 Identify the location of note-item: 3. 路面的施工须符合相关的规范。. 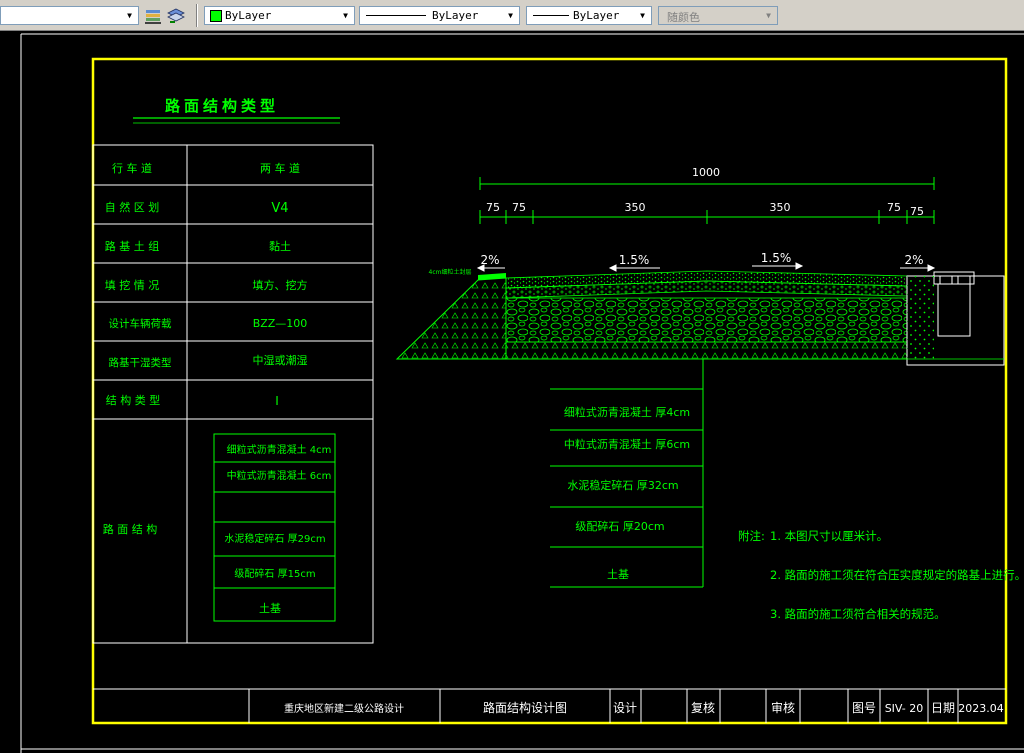
(858, 614).